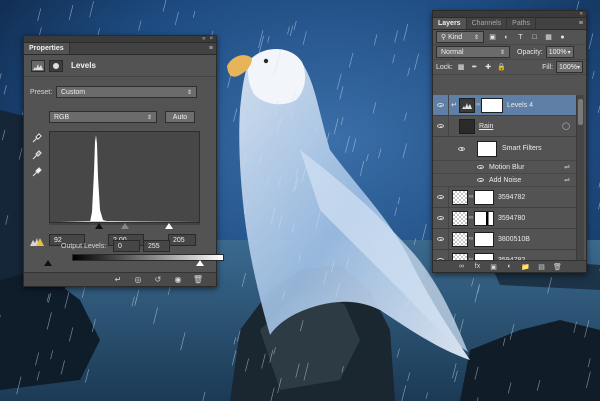 The image size is (600, 401). I want to click on preset-row: Preset: Custom ⇕, so click(113, 92).